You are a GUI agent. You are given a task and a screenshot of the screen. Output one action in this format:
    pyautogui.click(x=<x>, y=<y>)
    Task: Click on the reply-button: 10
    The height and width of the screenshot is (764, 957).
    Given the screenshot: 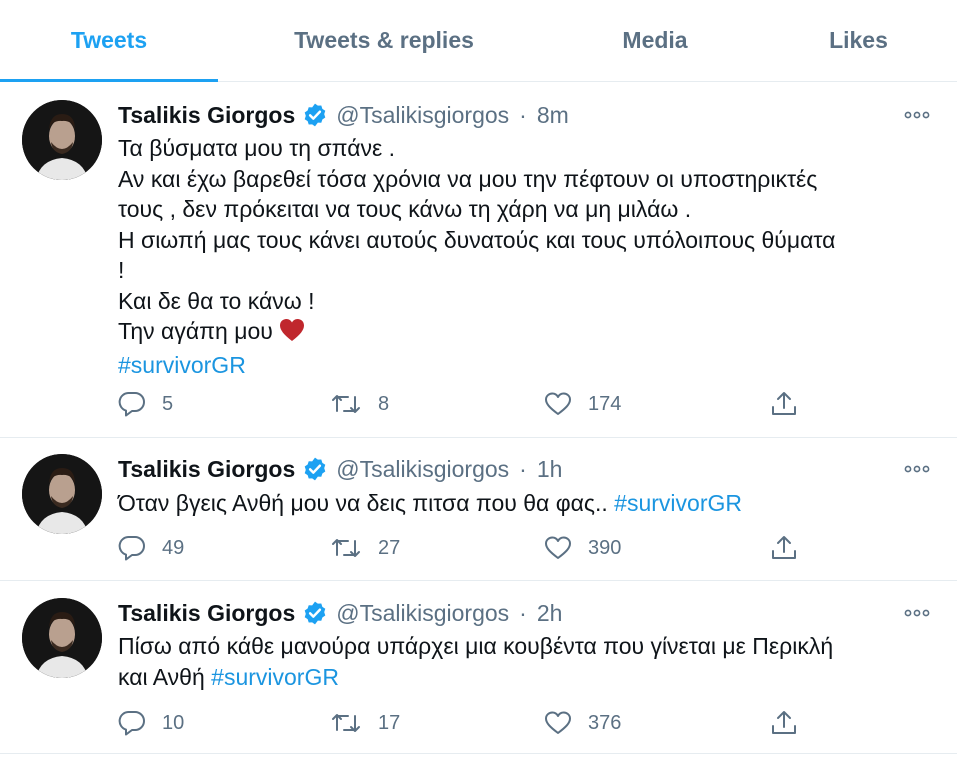 What is the action you would take?
    pyautogui.click(x=151, y=723)
    